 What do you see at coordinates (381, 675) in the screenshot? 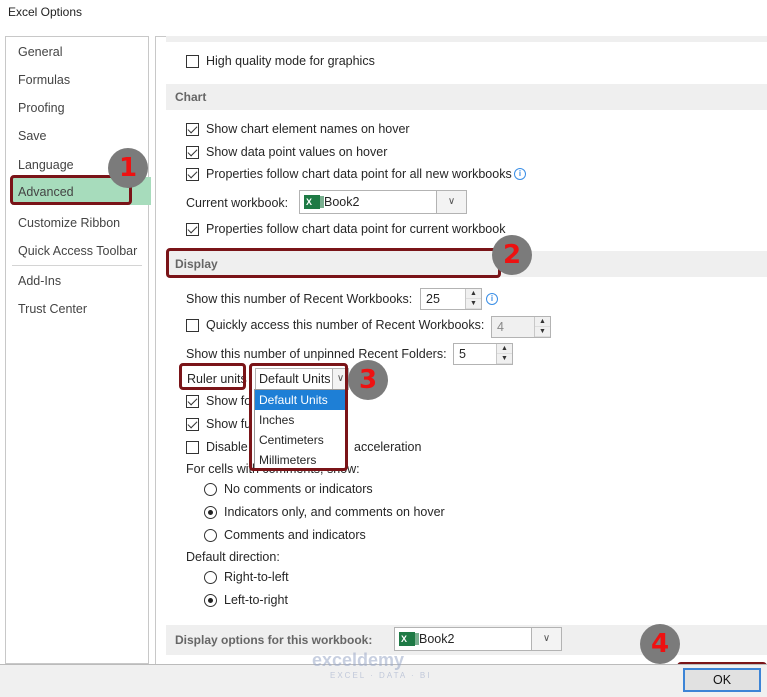
I see `watermark-tagline: EXCEL · DATA · BI` at bounding box center [381, 675].